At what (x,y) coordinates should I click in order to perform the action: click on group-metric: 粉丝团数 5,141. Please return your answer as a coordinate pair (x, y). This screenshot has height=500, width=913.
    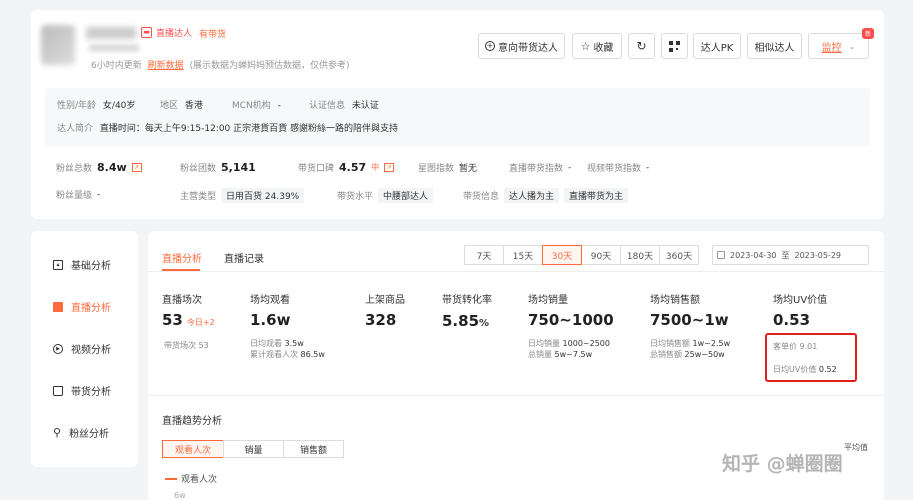
    Looking at the image, I should click on (218, 167).